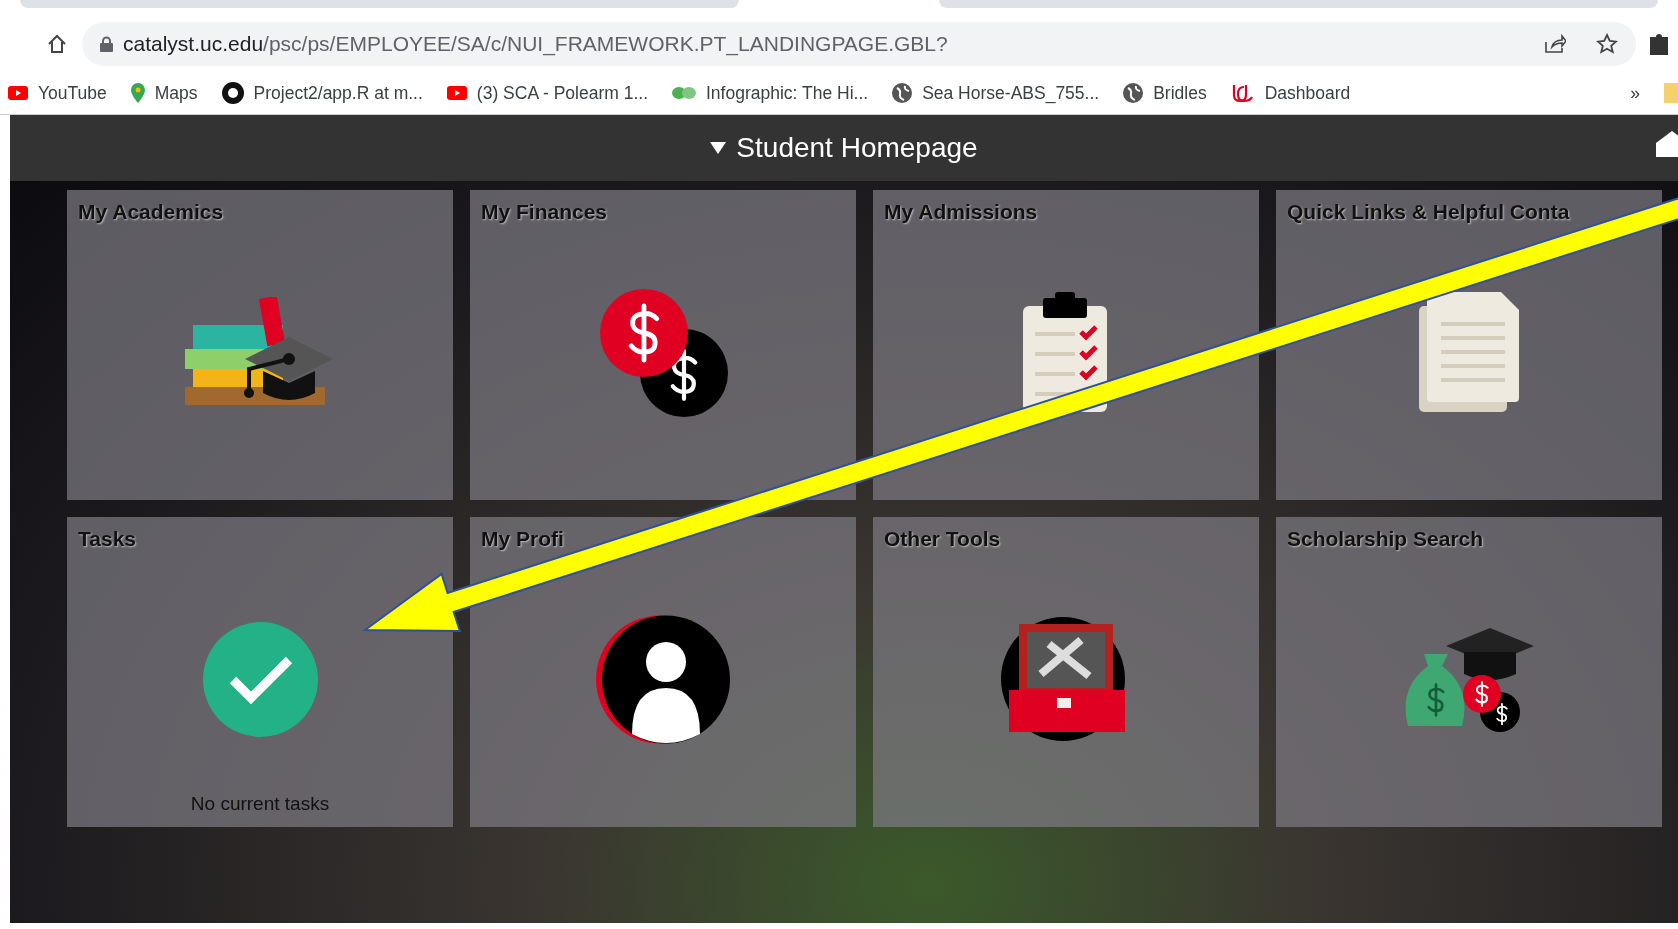 The height and width of the screenshot is (929, 1678). Describe the element at coordinates (260, 352) in the screenshot. I see `books-and-cap-icon` at that location.